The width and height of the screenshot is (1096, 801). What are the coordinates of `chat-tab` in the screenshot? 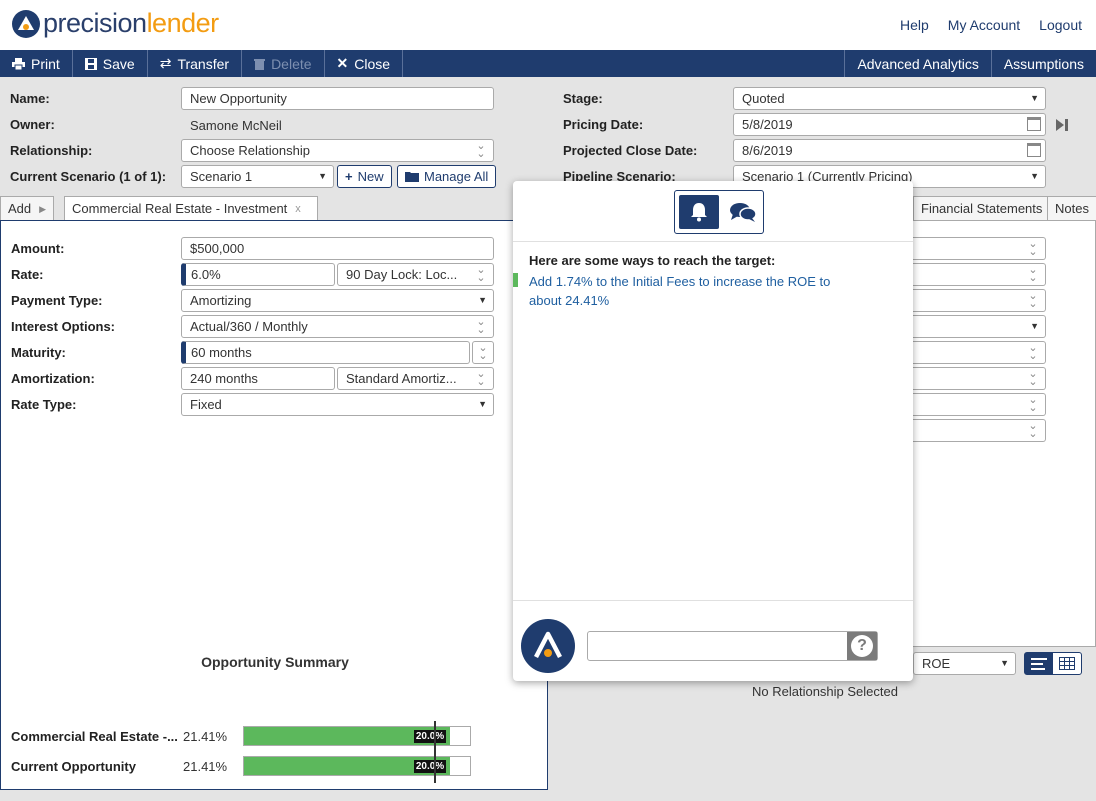 It's located at (743, 212).